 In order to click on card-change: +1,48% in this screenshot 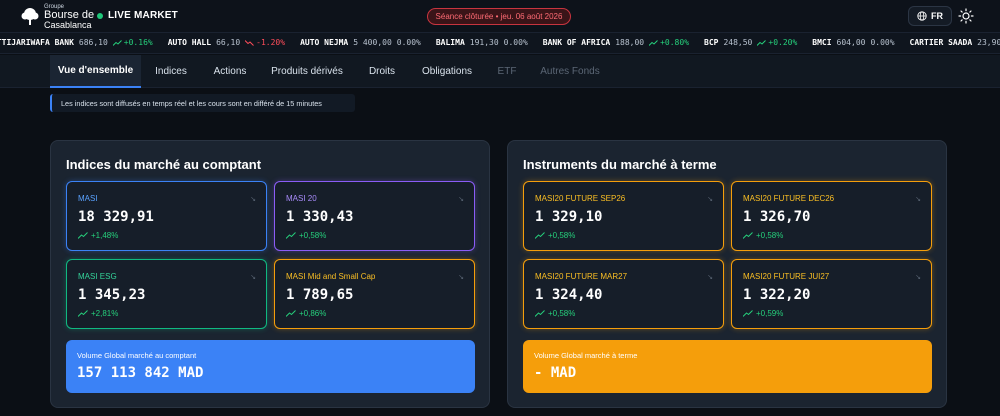, I will do `click(98, 235)`.